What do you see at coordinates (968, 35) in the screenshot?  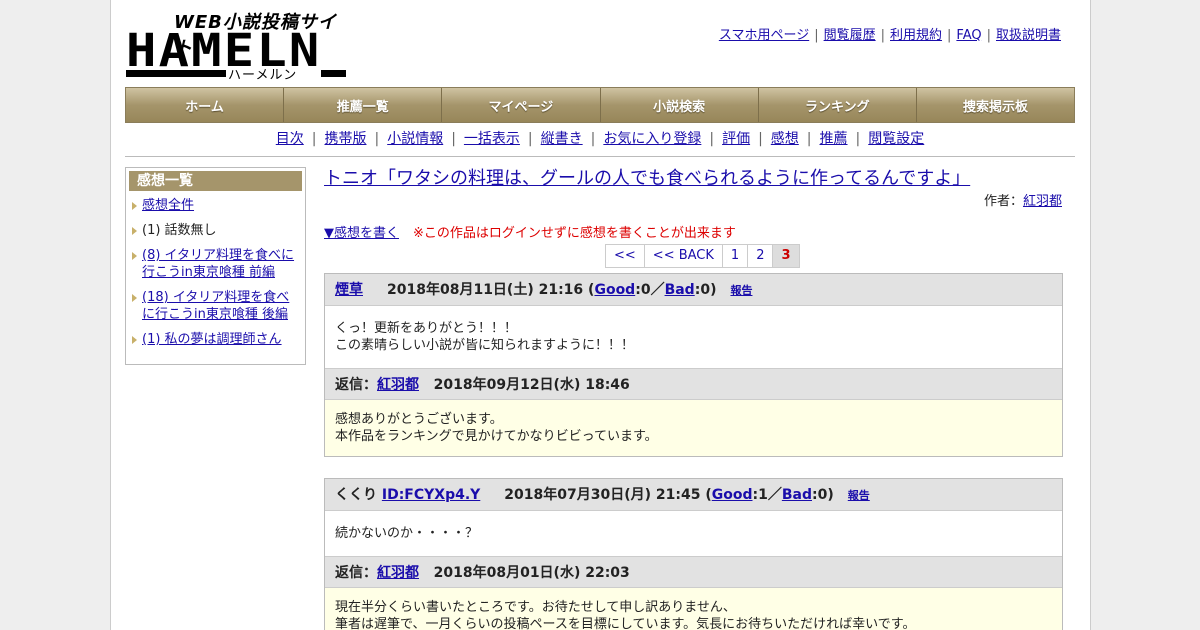 I see `faq-link: FAQ` at bounding box center [968, 35].